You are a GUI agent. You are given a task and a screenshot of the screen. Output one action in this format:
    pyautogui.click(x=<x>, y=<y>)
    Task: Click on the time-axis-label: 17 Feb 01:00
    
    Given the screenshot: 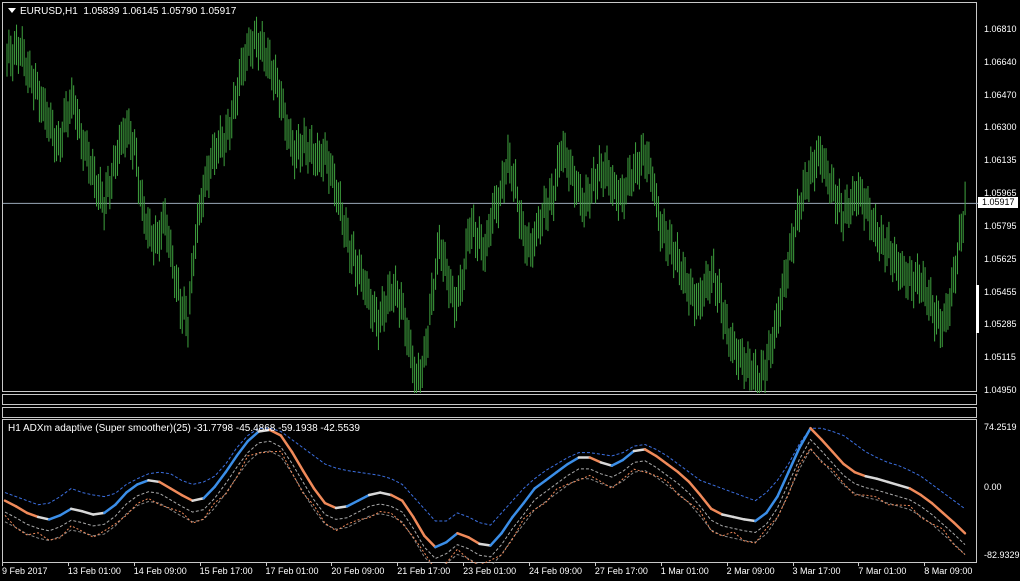 What is the action you would take?
    pyautogui.click(x=292, y=571)
    